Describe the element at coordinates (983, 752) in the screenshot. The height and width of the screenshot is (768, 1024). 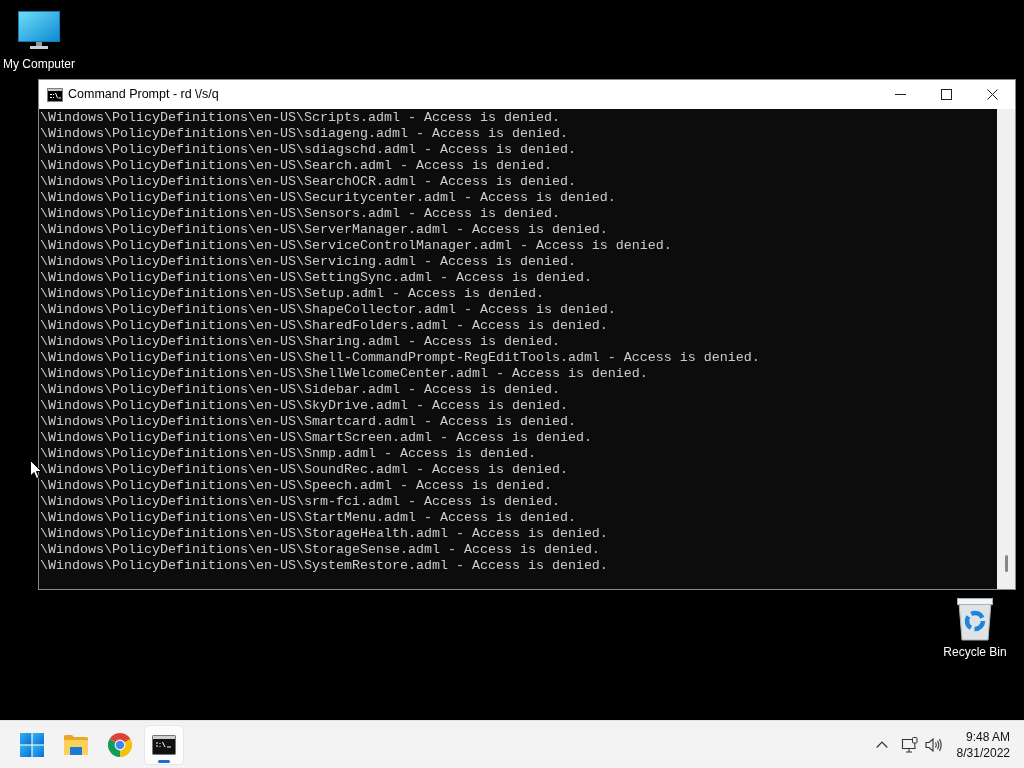
I see `clock-date: 8/31/2022` at that location.